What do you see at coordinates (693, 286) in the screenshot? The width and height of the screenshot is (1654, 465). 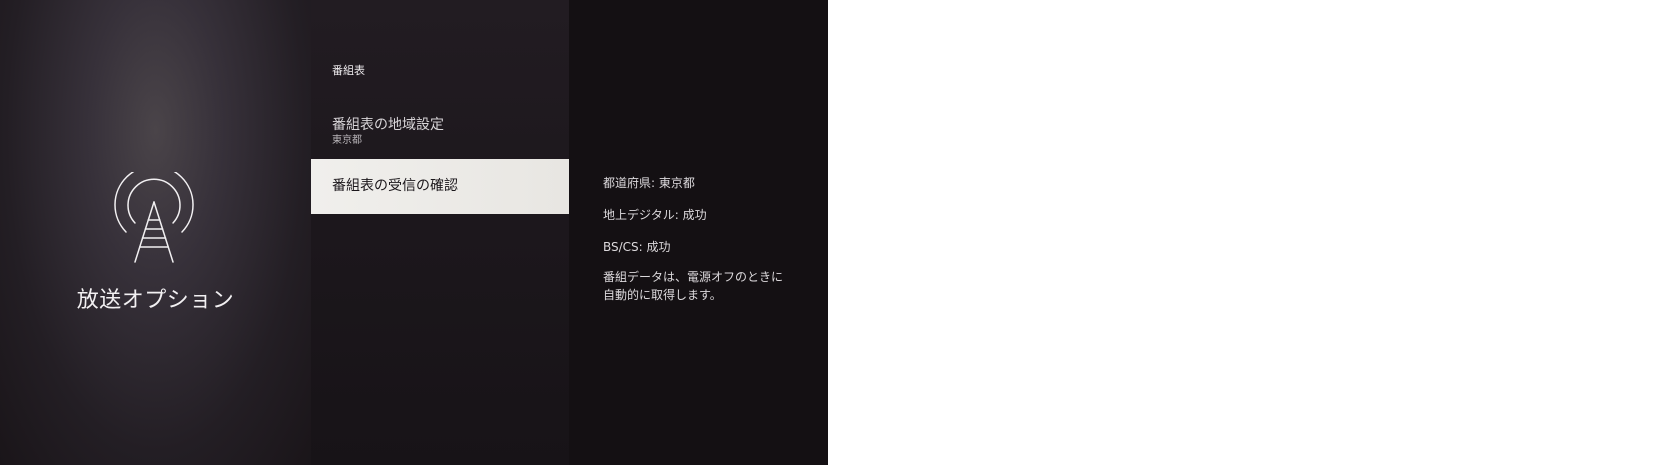 I see `reception-note: 番組データは、電源オフのときに自動的に取得します。` at bounding box center [693, 286].